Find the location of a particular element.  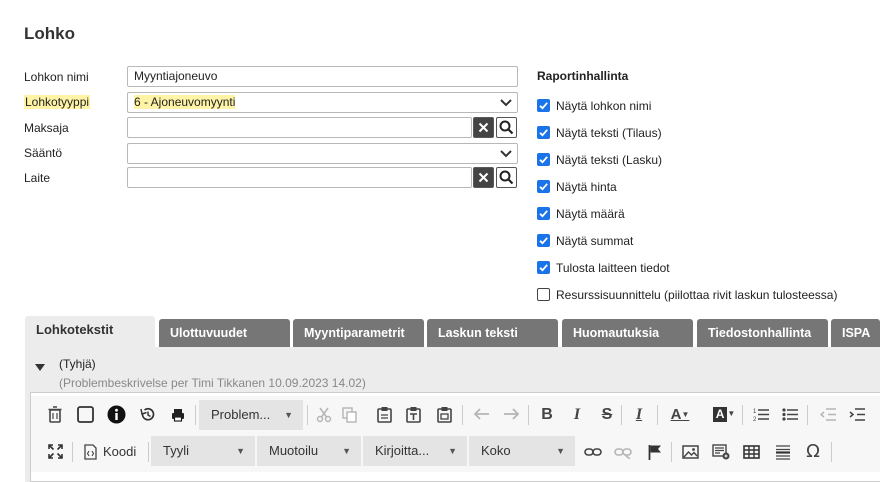

device-input is located at coordinates (299, 177).